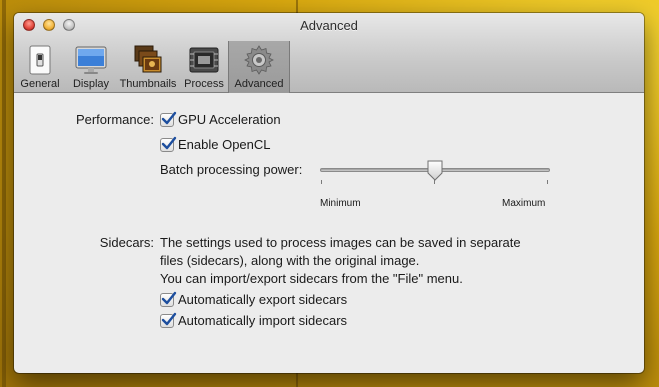  I want to click on window-title: Advanced, so click(329, 25).